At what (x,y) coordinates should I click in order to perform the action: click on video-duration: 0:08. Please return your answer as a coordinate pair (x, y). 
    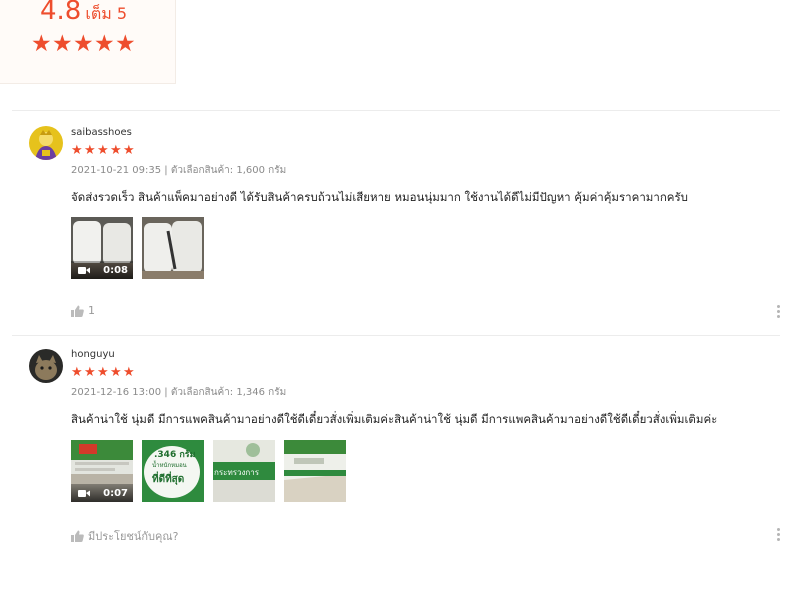
    Looking at the image, I should click on (115, 270).